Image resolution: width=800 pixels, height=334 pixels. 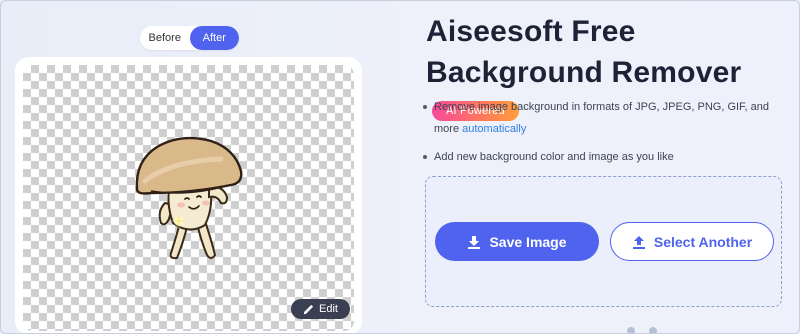 I want to click on before-after-toggle: Before After, so click(x=189, y=38).